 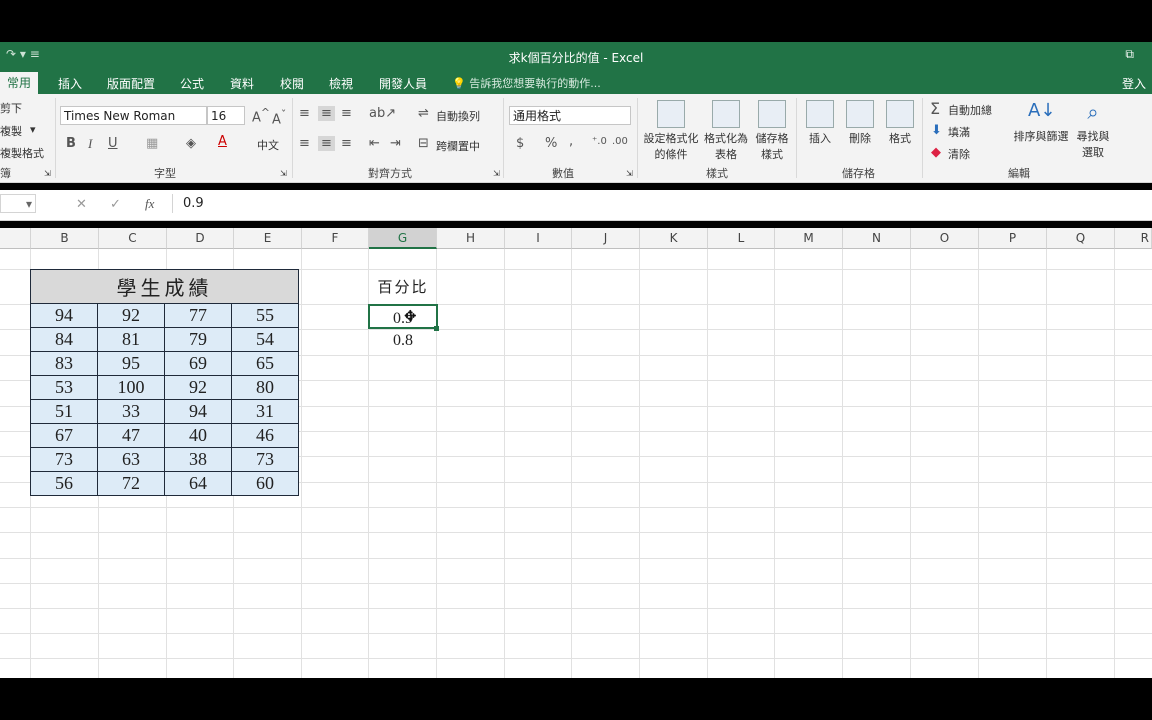 What do you see at coordinates (131, 387) in the screenshot?
I see `table-cell: 100` at bounding box center [131, 387].